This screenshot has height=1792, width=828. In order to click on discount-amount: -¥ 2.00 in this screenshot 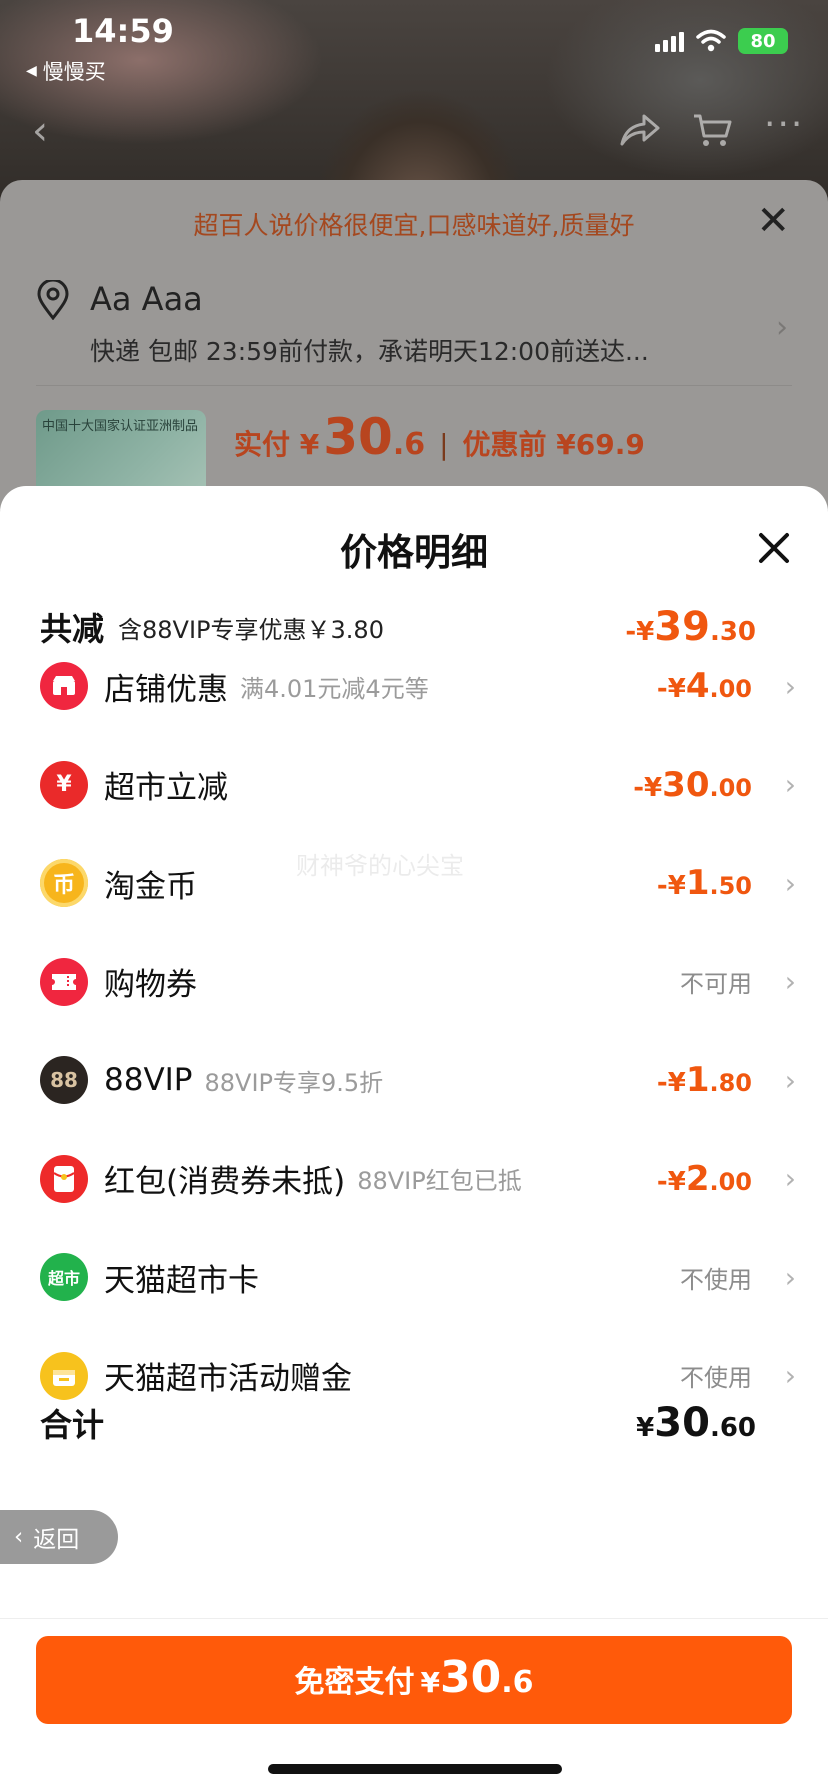, I will do `click(704, 1179)`.